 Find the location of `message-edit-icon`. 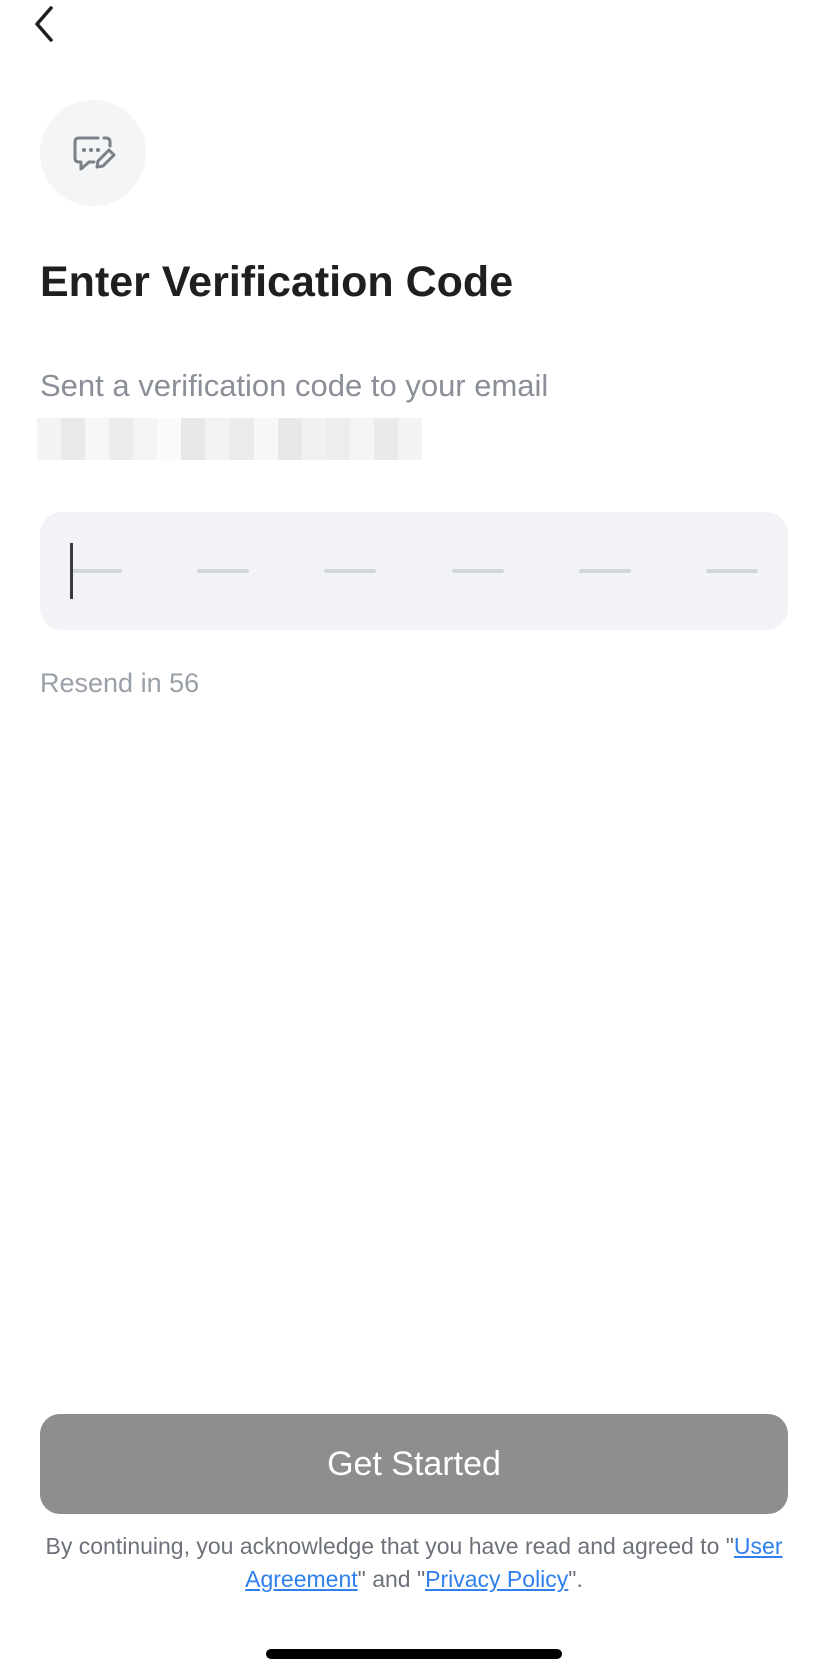

message-edit-icon is located at coordinates (94, 153).